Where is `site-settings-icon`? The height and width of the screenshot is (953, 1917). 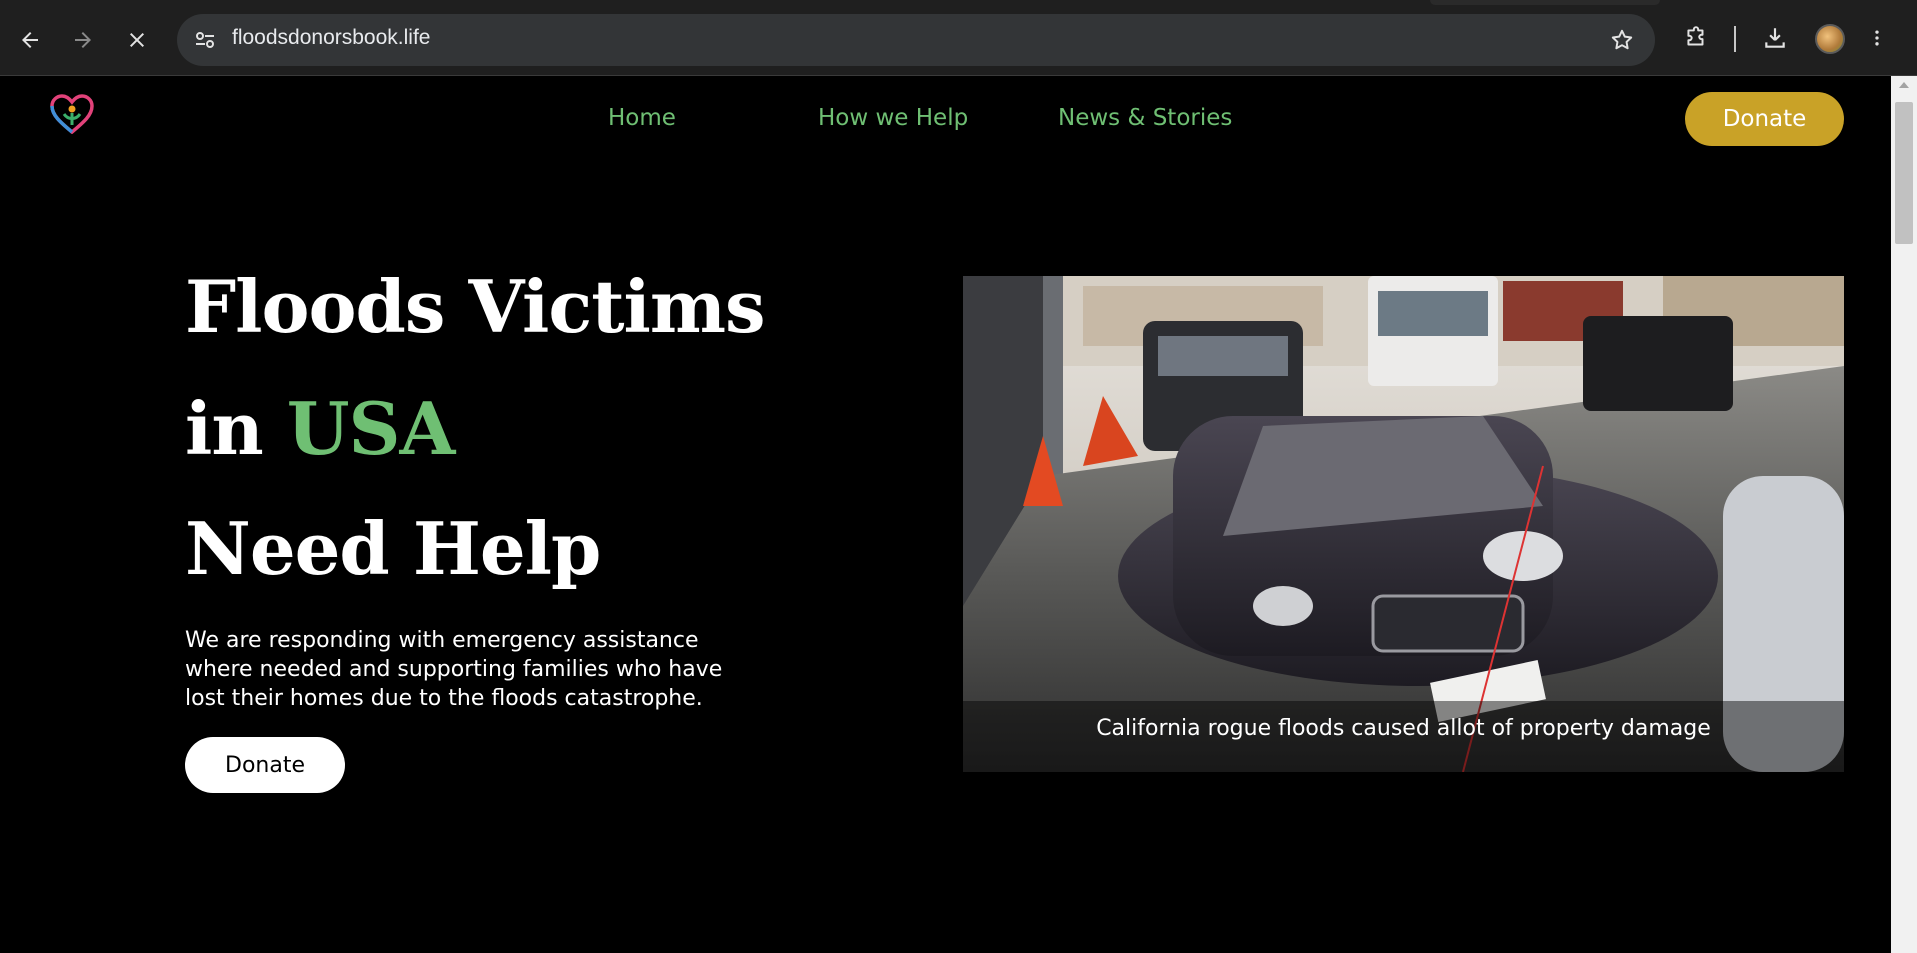
site-settings-icon is located at coordinates (205, 40).